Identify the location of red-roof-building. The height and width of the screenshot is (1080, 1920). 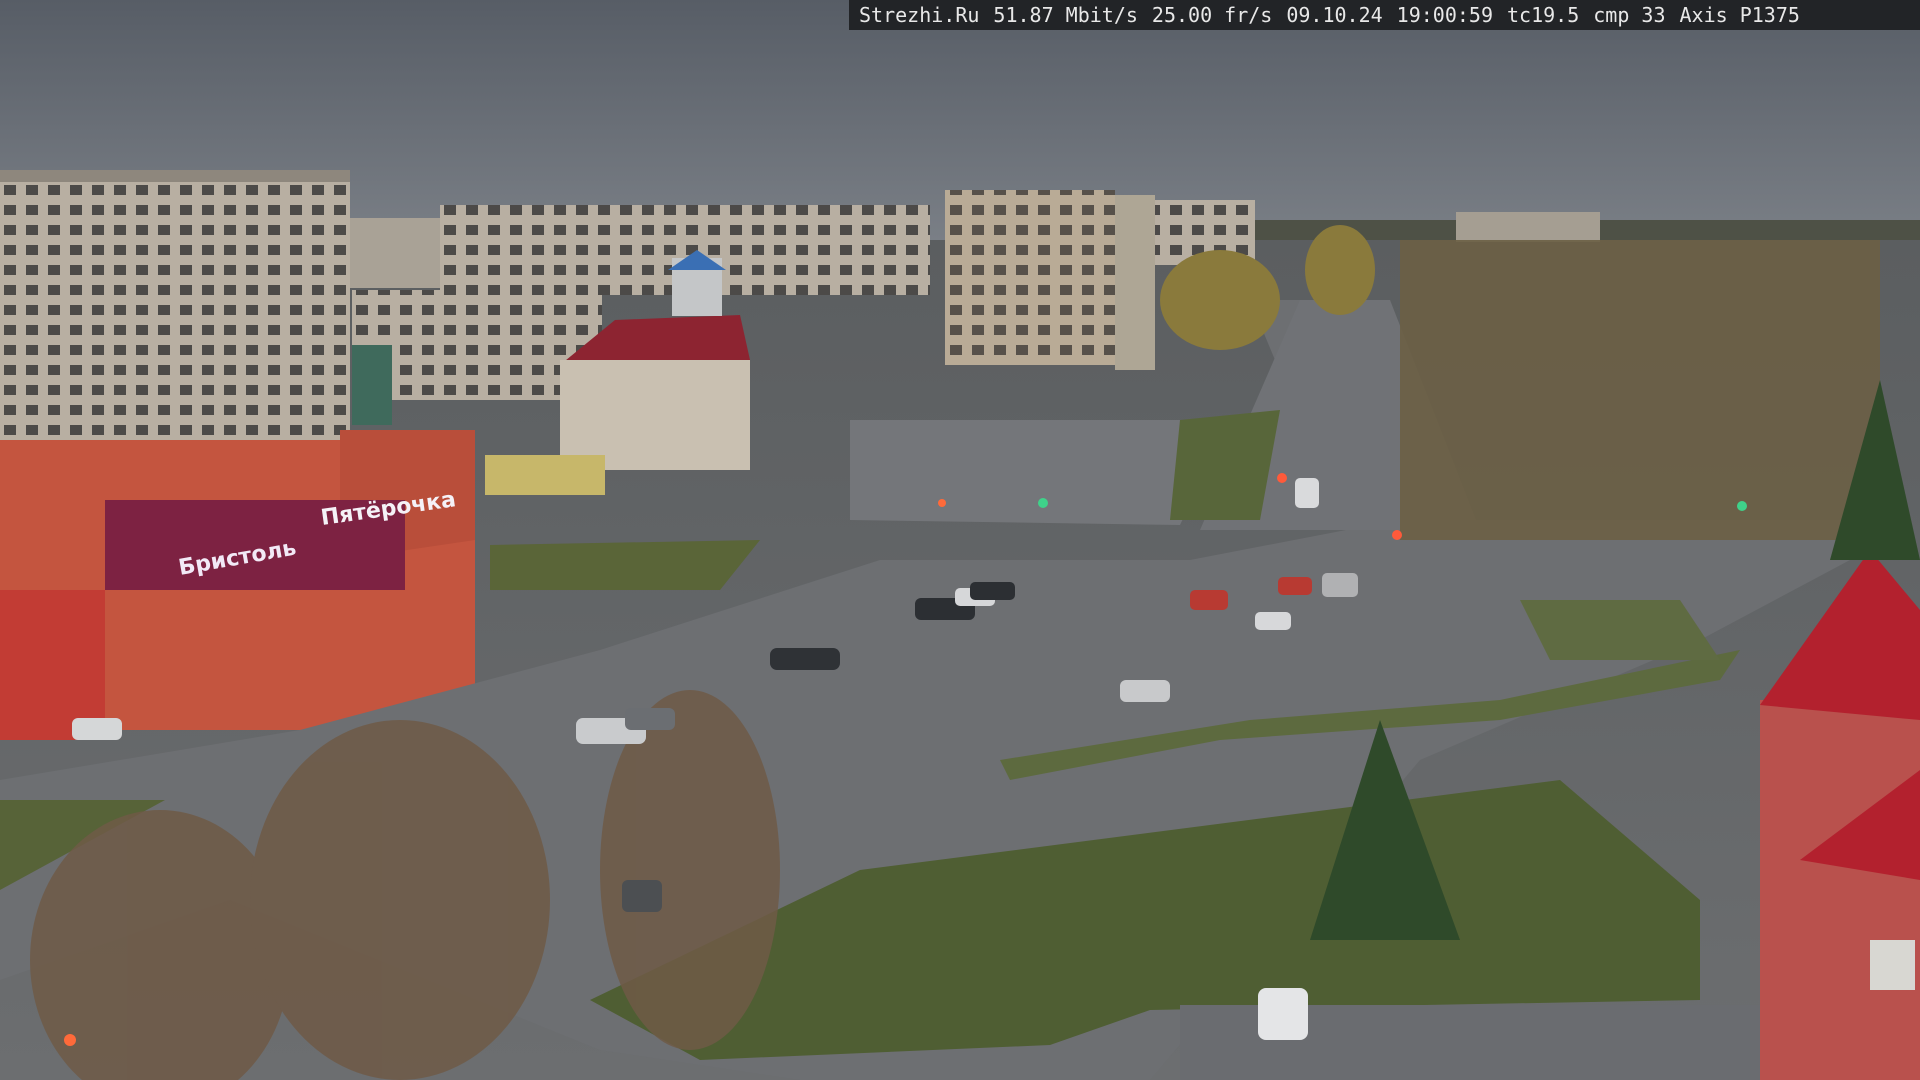
(655, 415).